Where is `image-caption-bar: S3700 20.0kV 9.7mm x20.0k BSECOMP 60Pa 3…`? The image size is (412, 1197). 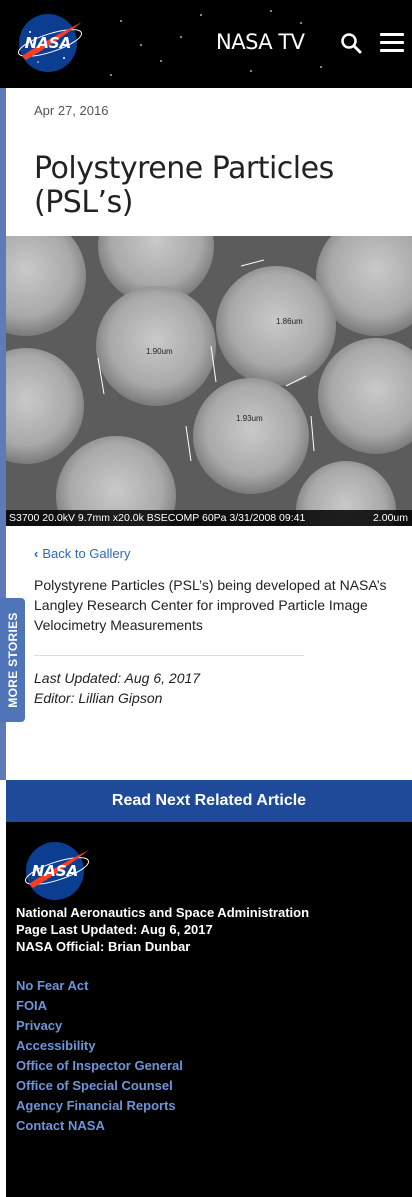
image-caption-bar: S3700 20.0kV 9.7mm x20.0k BSECOMP 60Pa 3… is located at coordinates (209, 518).